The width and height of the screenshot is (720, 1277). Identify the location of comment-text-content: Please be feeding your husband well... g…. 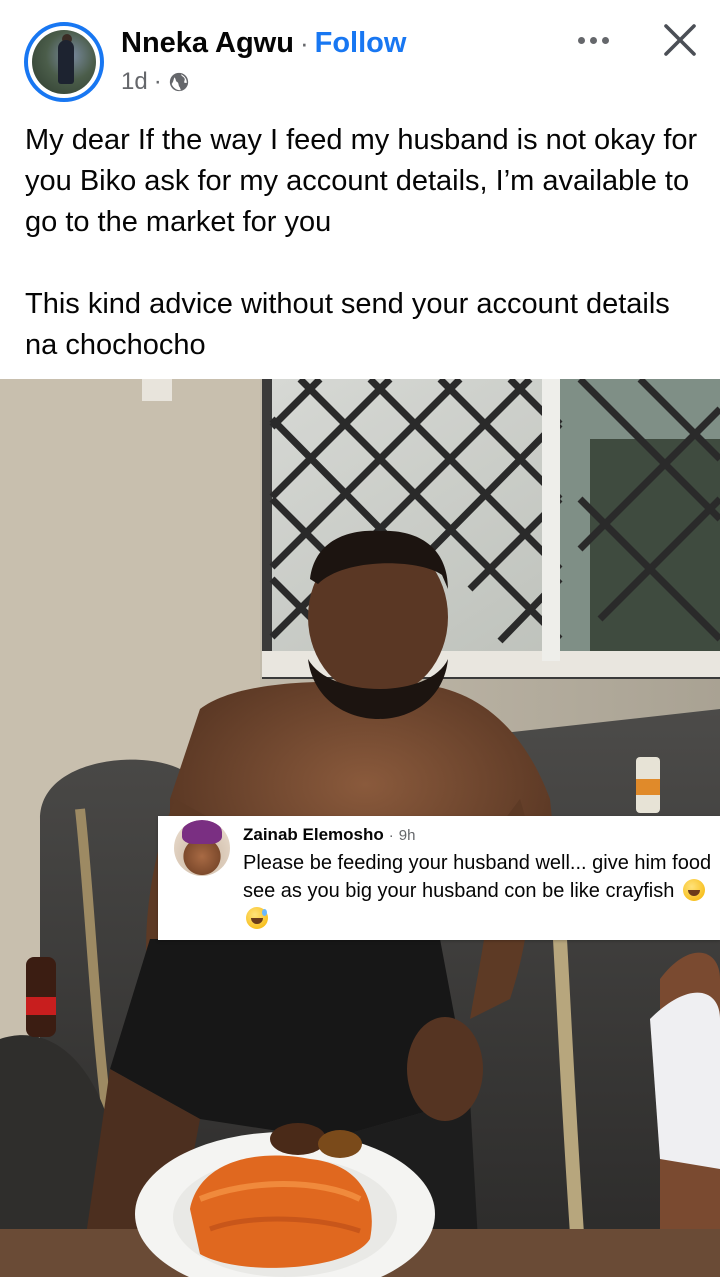
(477, 877).